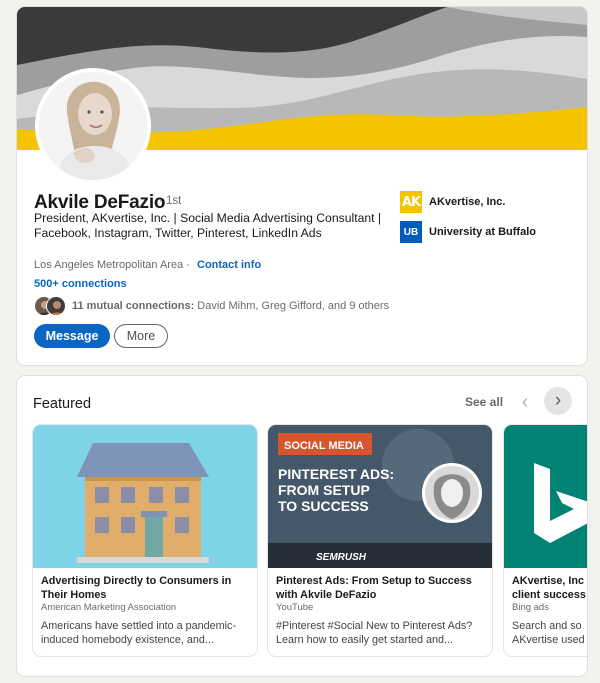 The height and width of the screenshot is (683, 600). I want to click on featured-item-title-line-2: client success, so click(549, 595).